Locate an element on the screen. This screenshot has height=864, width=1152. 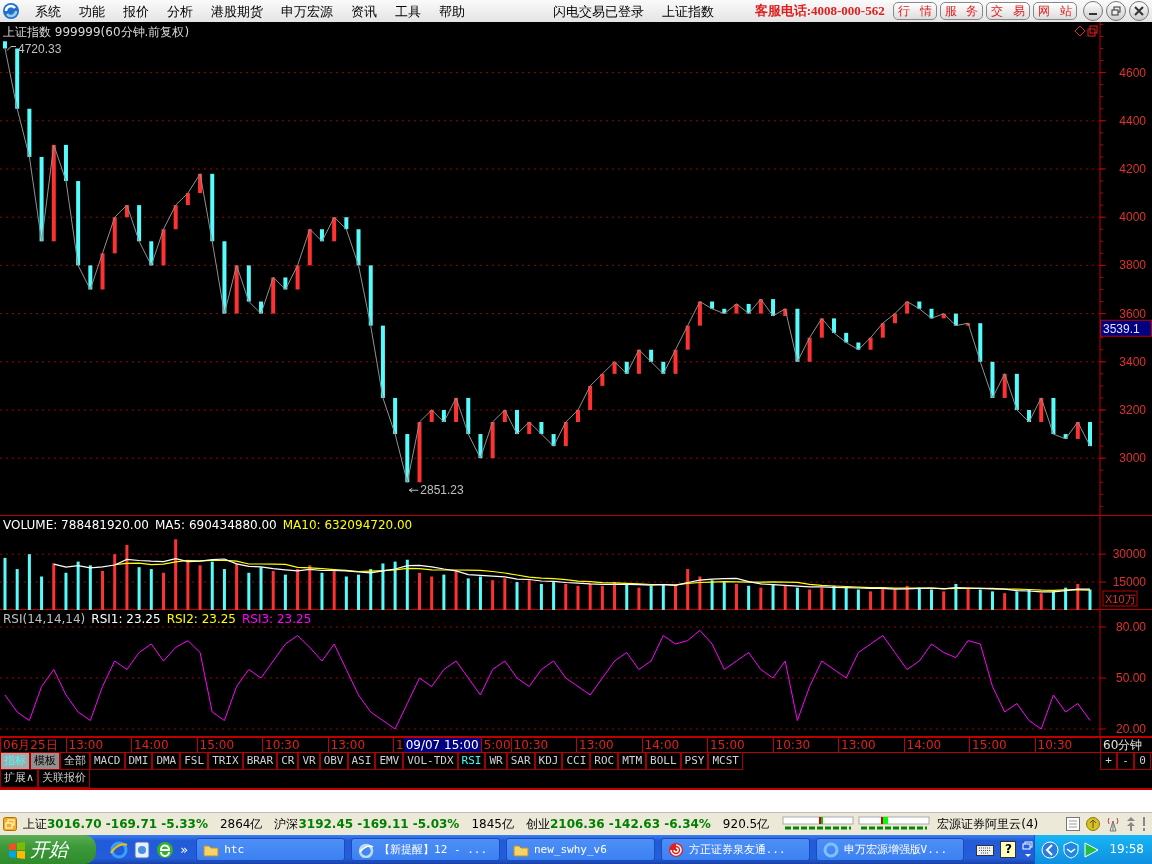
indicator-tab: OBV is located at coordinates (333, 761).